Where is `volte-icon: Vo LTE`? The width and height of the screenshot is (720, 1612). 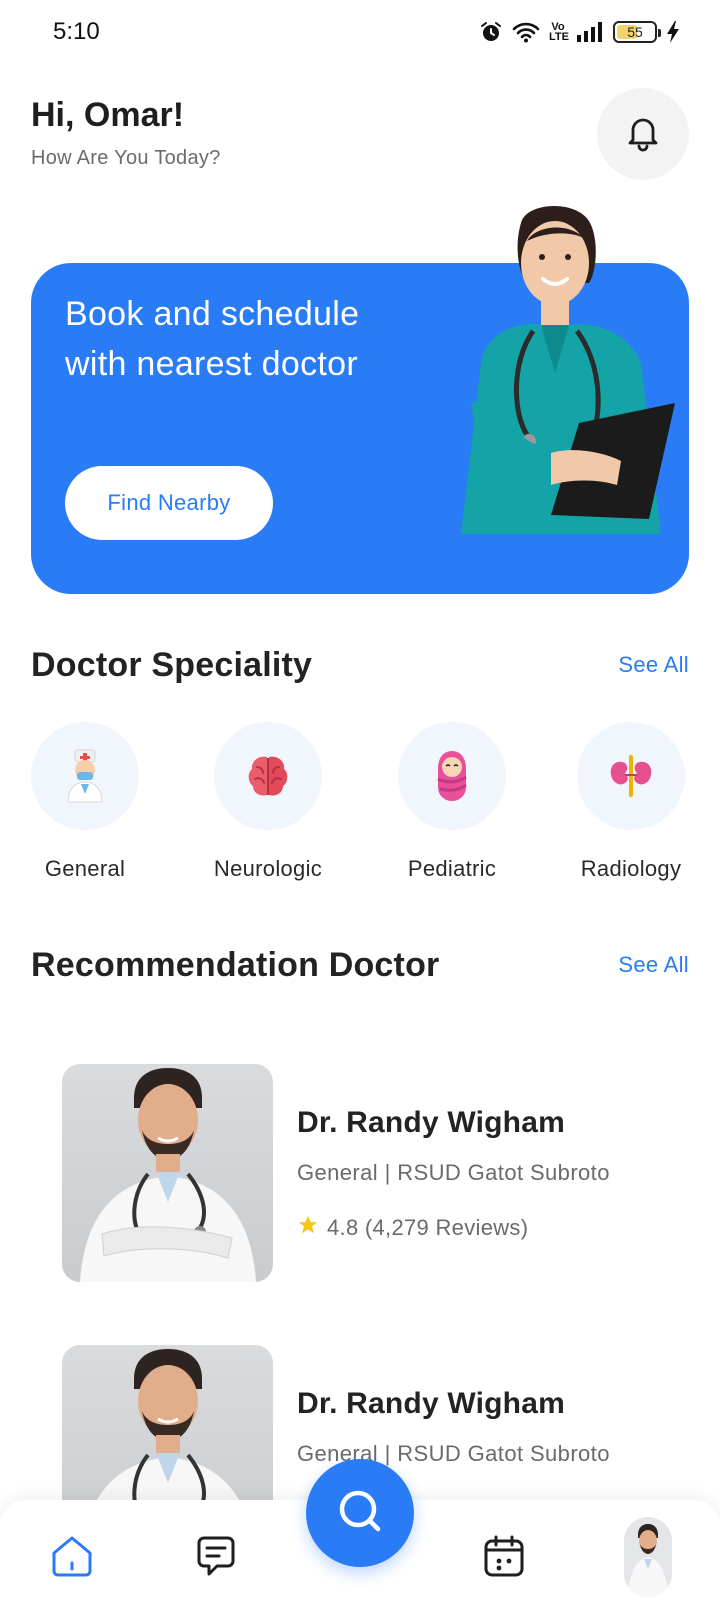 volte-icon: Vo LTE is located at coordinates (559, 32).